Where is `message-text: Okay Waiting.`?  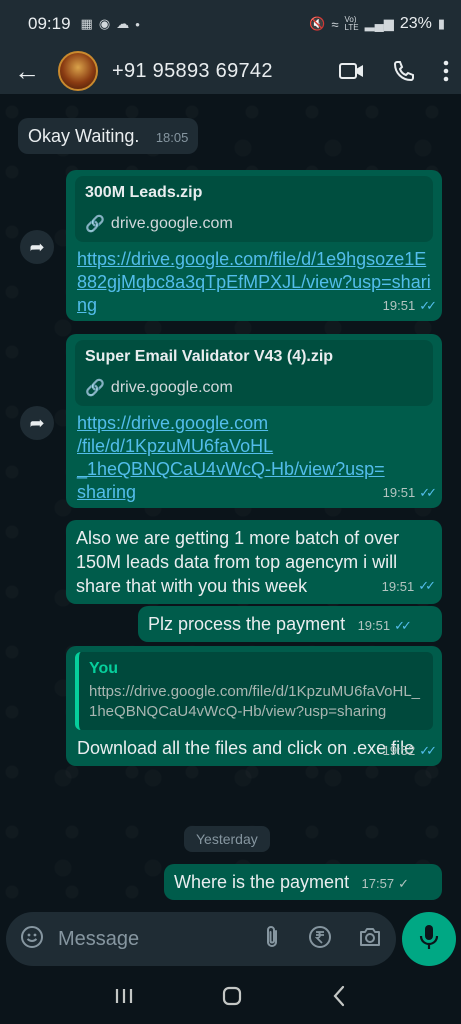
message-text: Okay Waiting. is located at coordinates (84, 136).